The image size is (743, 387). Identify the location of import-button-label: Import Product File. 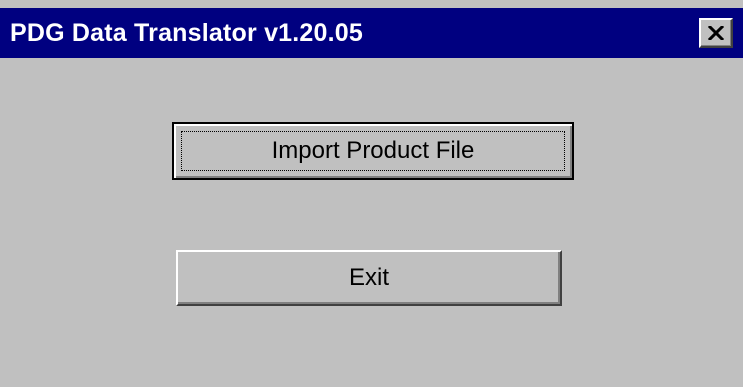
(373, 150).